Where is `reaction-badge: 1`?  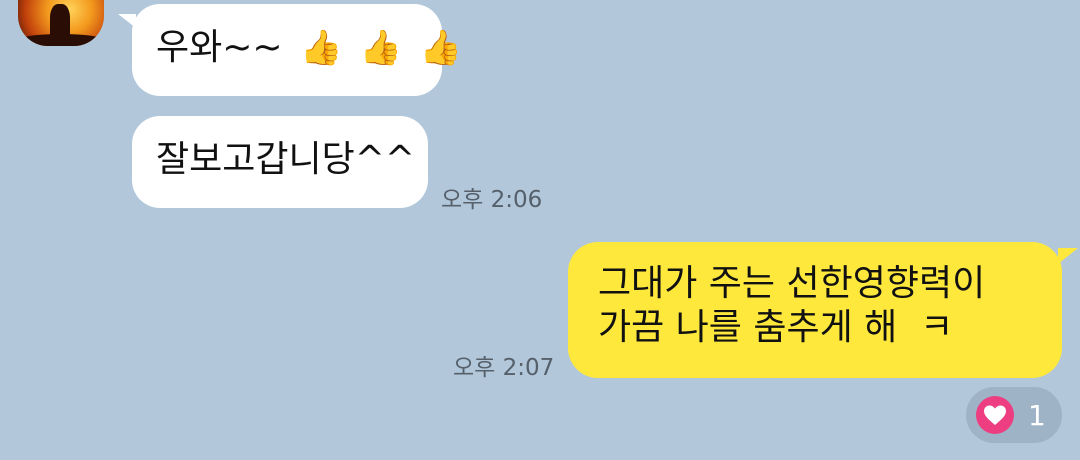 reaction-badge: 1 is located at coordinates (1014, 415).